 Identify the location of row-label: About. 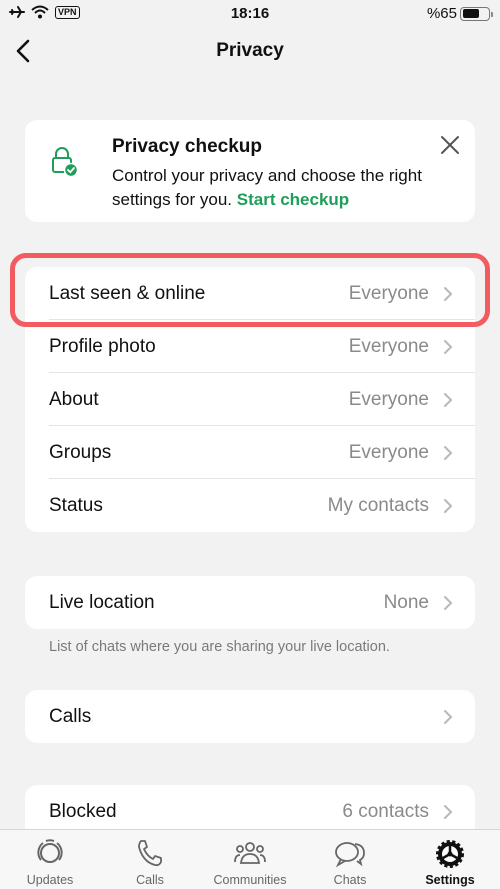
(74, 399).